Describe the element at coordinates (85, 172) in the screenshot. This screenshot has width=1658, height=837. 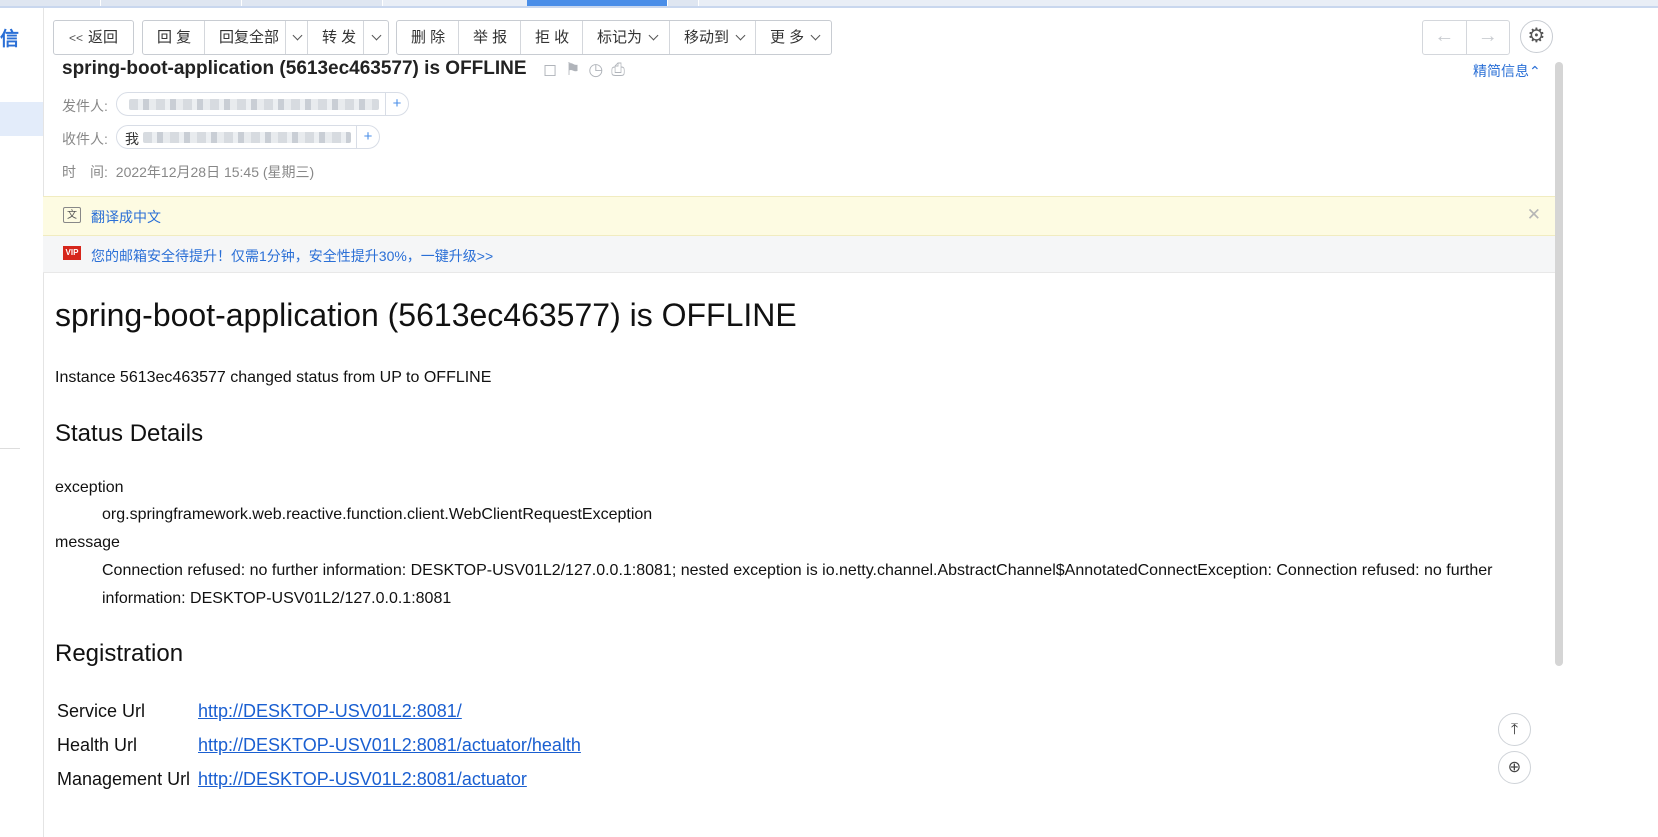
I see `time-label: 时 间:` at that location.